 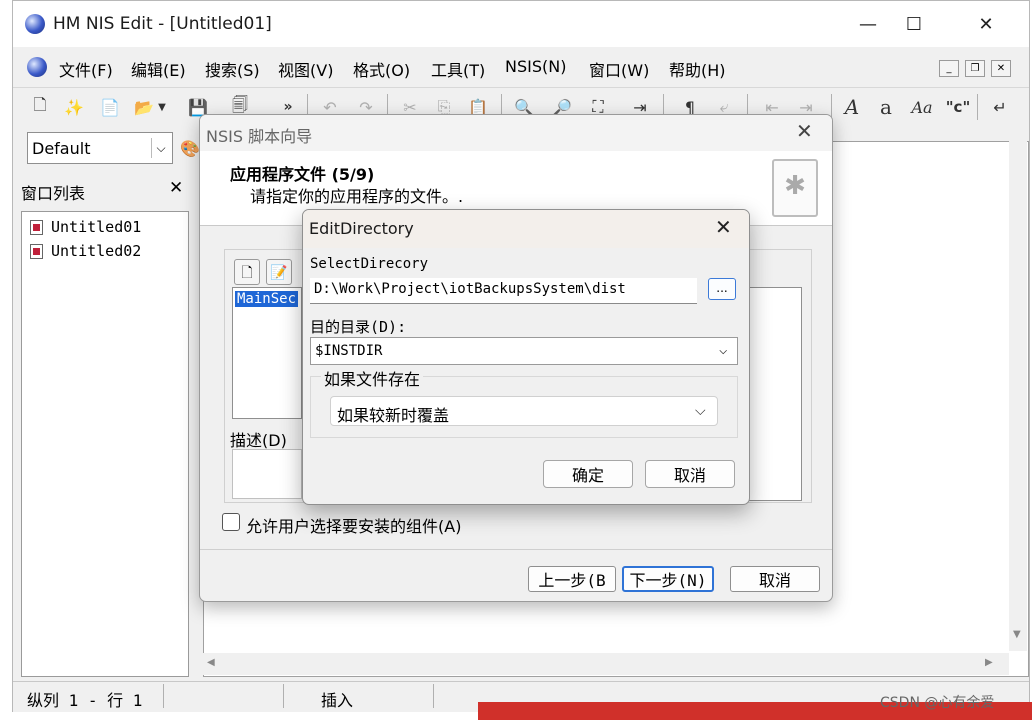 I want to click on scroll-down-icon: ▼, so click(x=1017, y=634).